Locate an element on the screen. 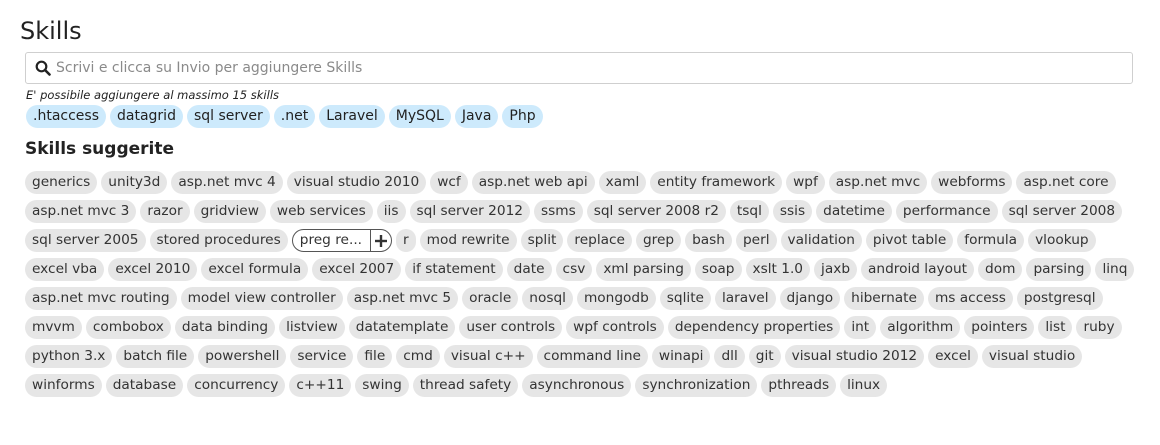 This screenshot has height=445, width=1160. suggested-skill-chip: asp.net mvc is located at coordinates (878, 182).